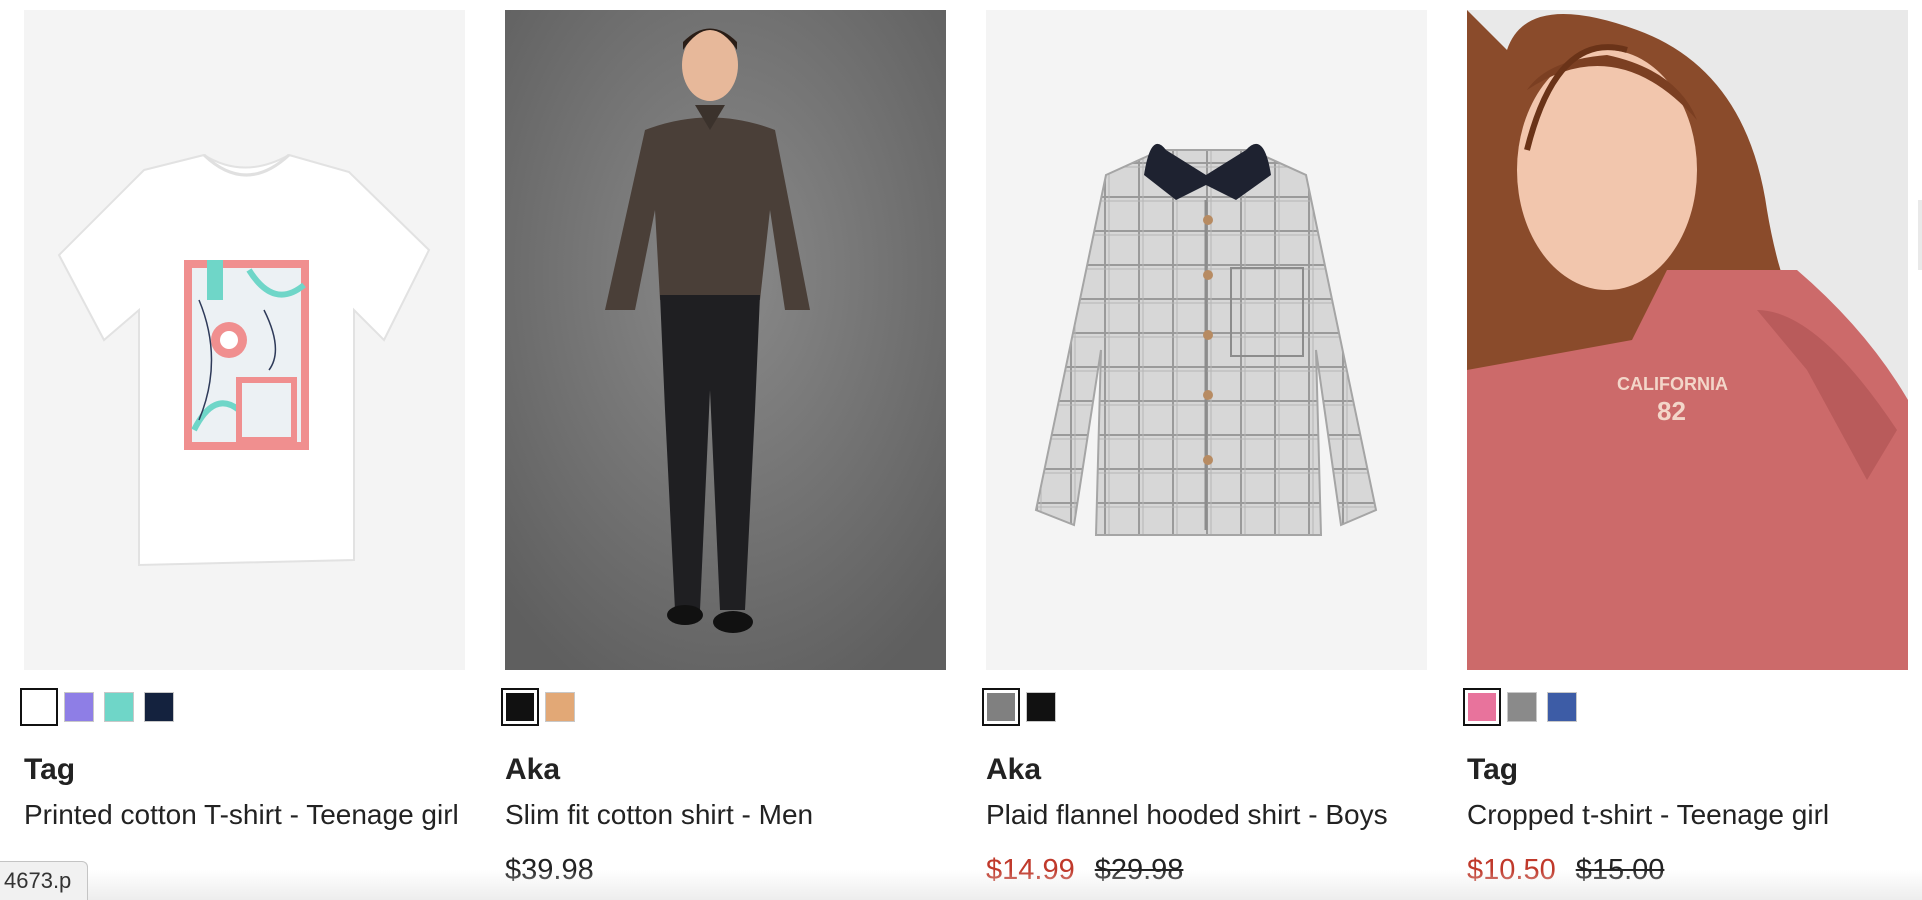 The height and width of the screenshot is (900, 1922). I want to click on product-title: Printed cotton T-shirt - Teenage girl, so click(244, 815).